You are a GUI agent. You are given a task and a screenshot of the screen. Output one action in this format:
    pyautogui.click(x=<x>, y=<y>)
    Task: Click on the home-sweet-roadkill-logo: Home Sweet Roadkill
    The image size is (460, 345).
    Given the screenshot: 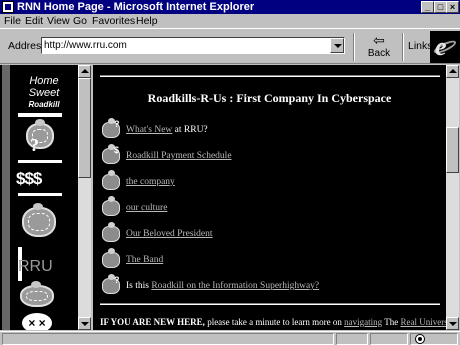 What is the action you would take?
    pyautogui.click(x=44, y=93)
    